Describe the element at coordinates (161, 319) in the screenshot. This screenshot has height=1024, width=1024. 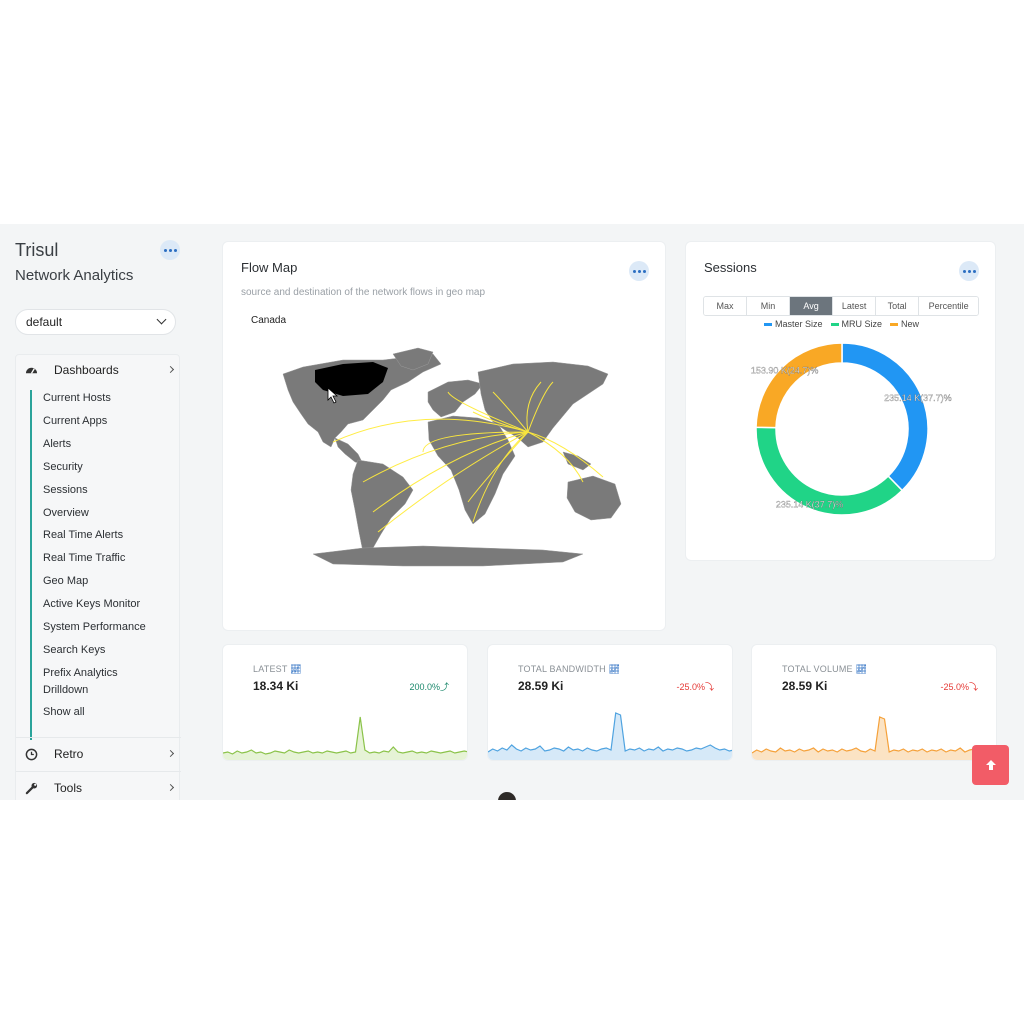
I see `chevron-down-icon` at that location.